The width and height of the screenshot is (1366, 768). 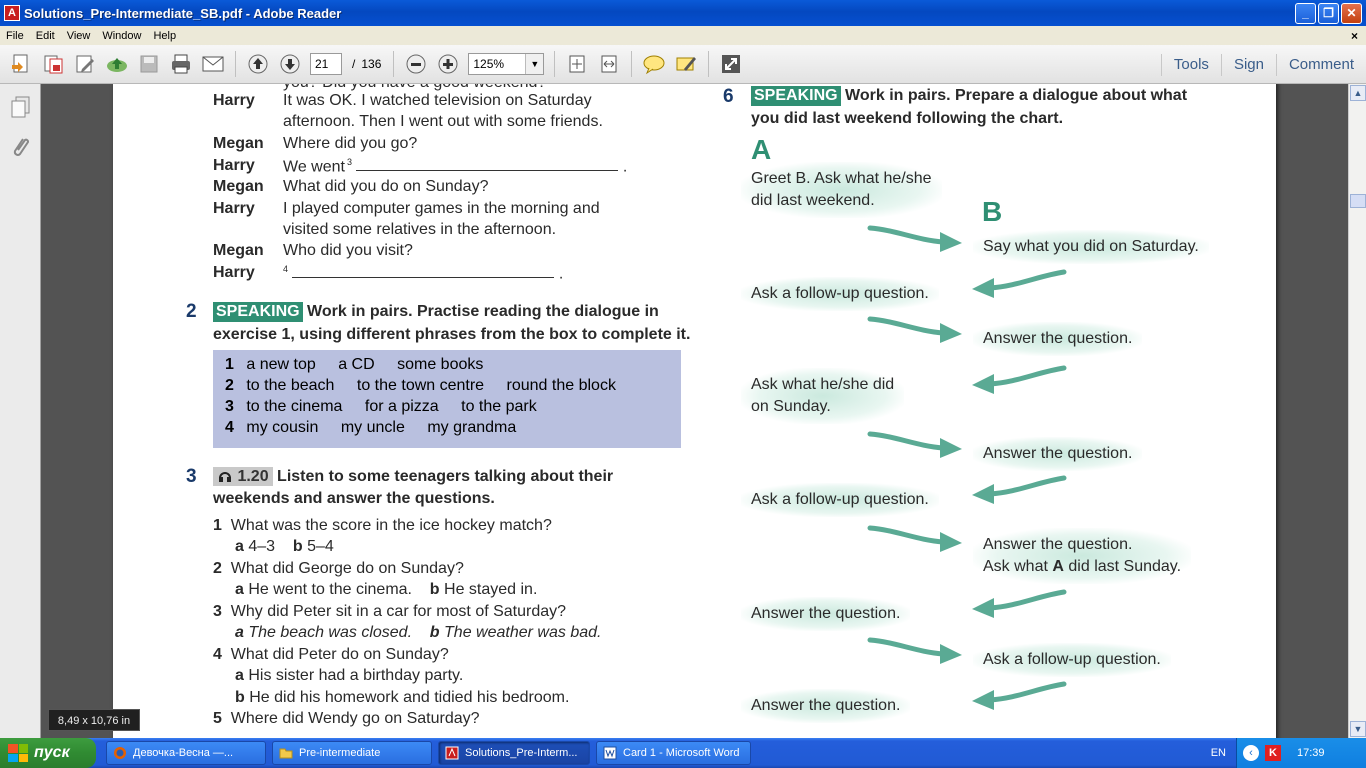 I want to click on tray-expand-icon: ‹, so click(x=1251, y=753).